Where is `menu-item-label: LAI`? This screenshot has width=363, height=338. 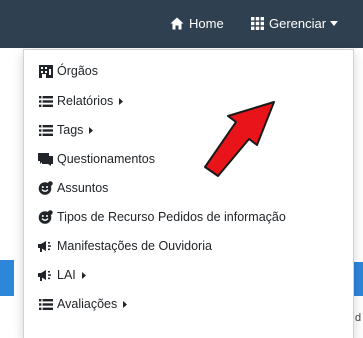
menu-item-label: LAI is located at coordinates (66, 275).